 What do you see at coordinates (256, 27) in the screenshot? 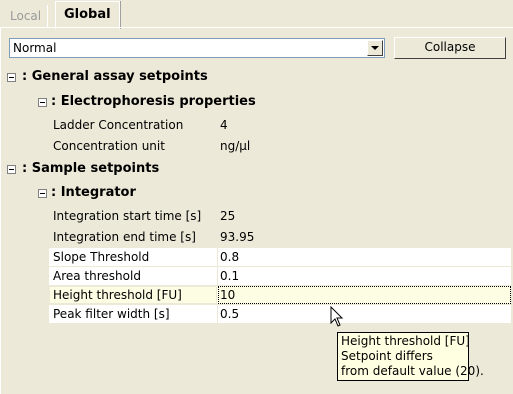
I see `tab-divider` at bounding box center [256, 27].